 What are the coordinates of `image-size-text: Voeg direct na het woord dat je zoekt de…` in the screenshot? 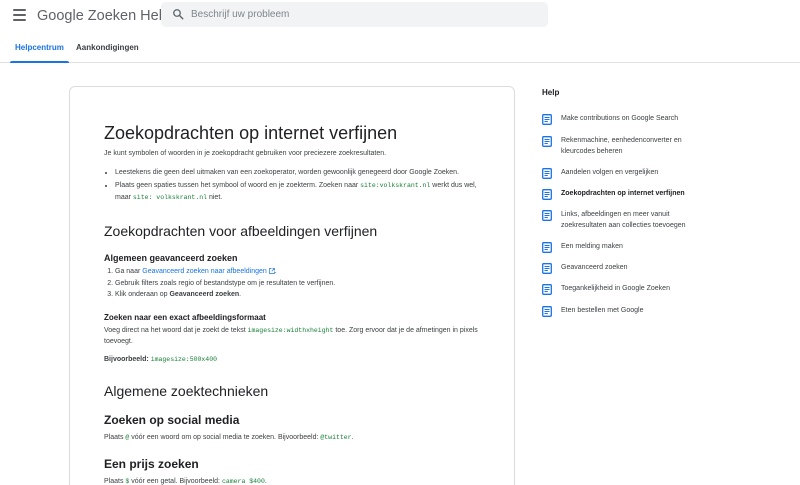 It's located at (294, 336).